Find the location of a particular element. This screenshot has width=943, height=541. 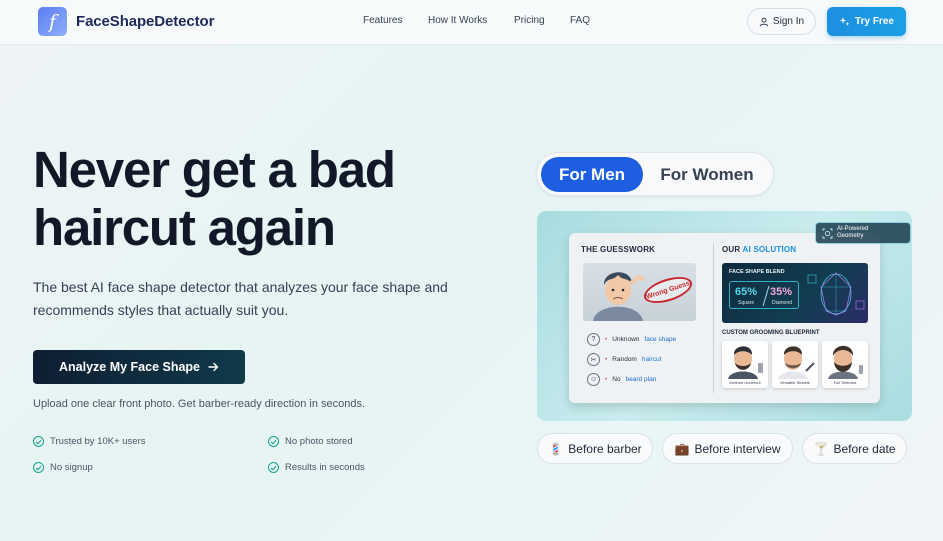

panel-divider is located at coordinates (713, 318).